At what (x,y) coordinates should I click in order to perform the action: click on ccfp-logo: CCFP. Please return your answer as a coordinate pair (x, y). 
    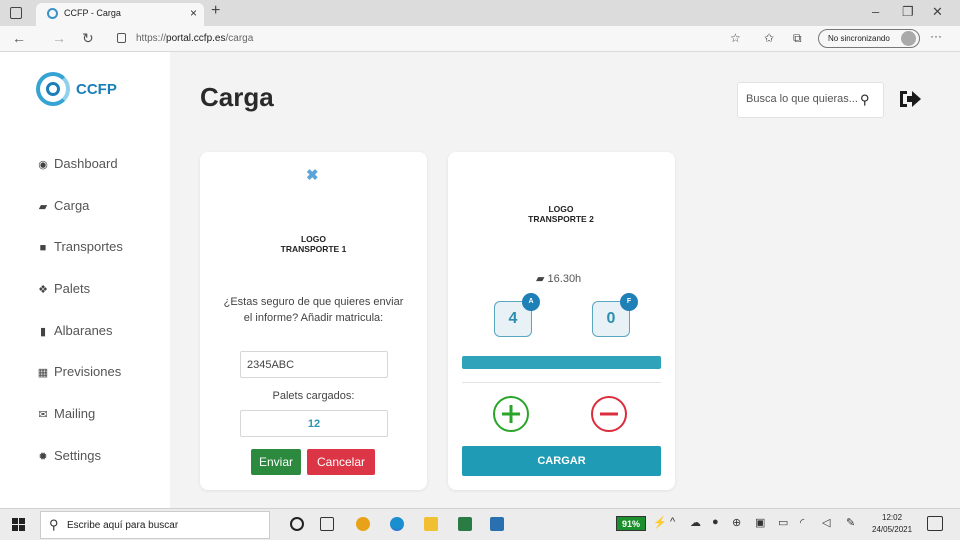
    Looking at the image, I should click on (91, 92).